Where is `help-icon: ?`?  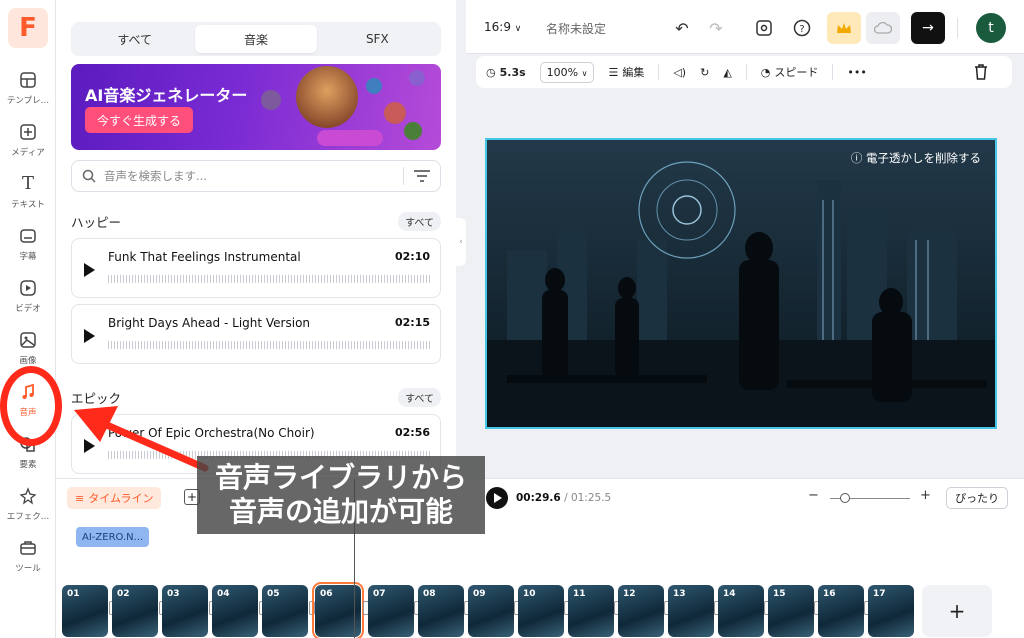 help-icon: ? is located at coordinates (802, 28).